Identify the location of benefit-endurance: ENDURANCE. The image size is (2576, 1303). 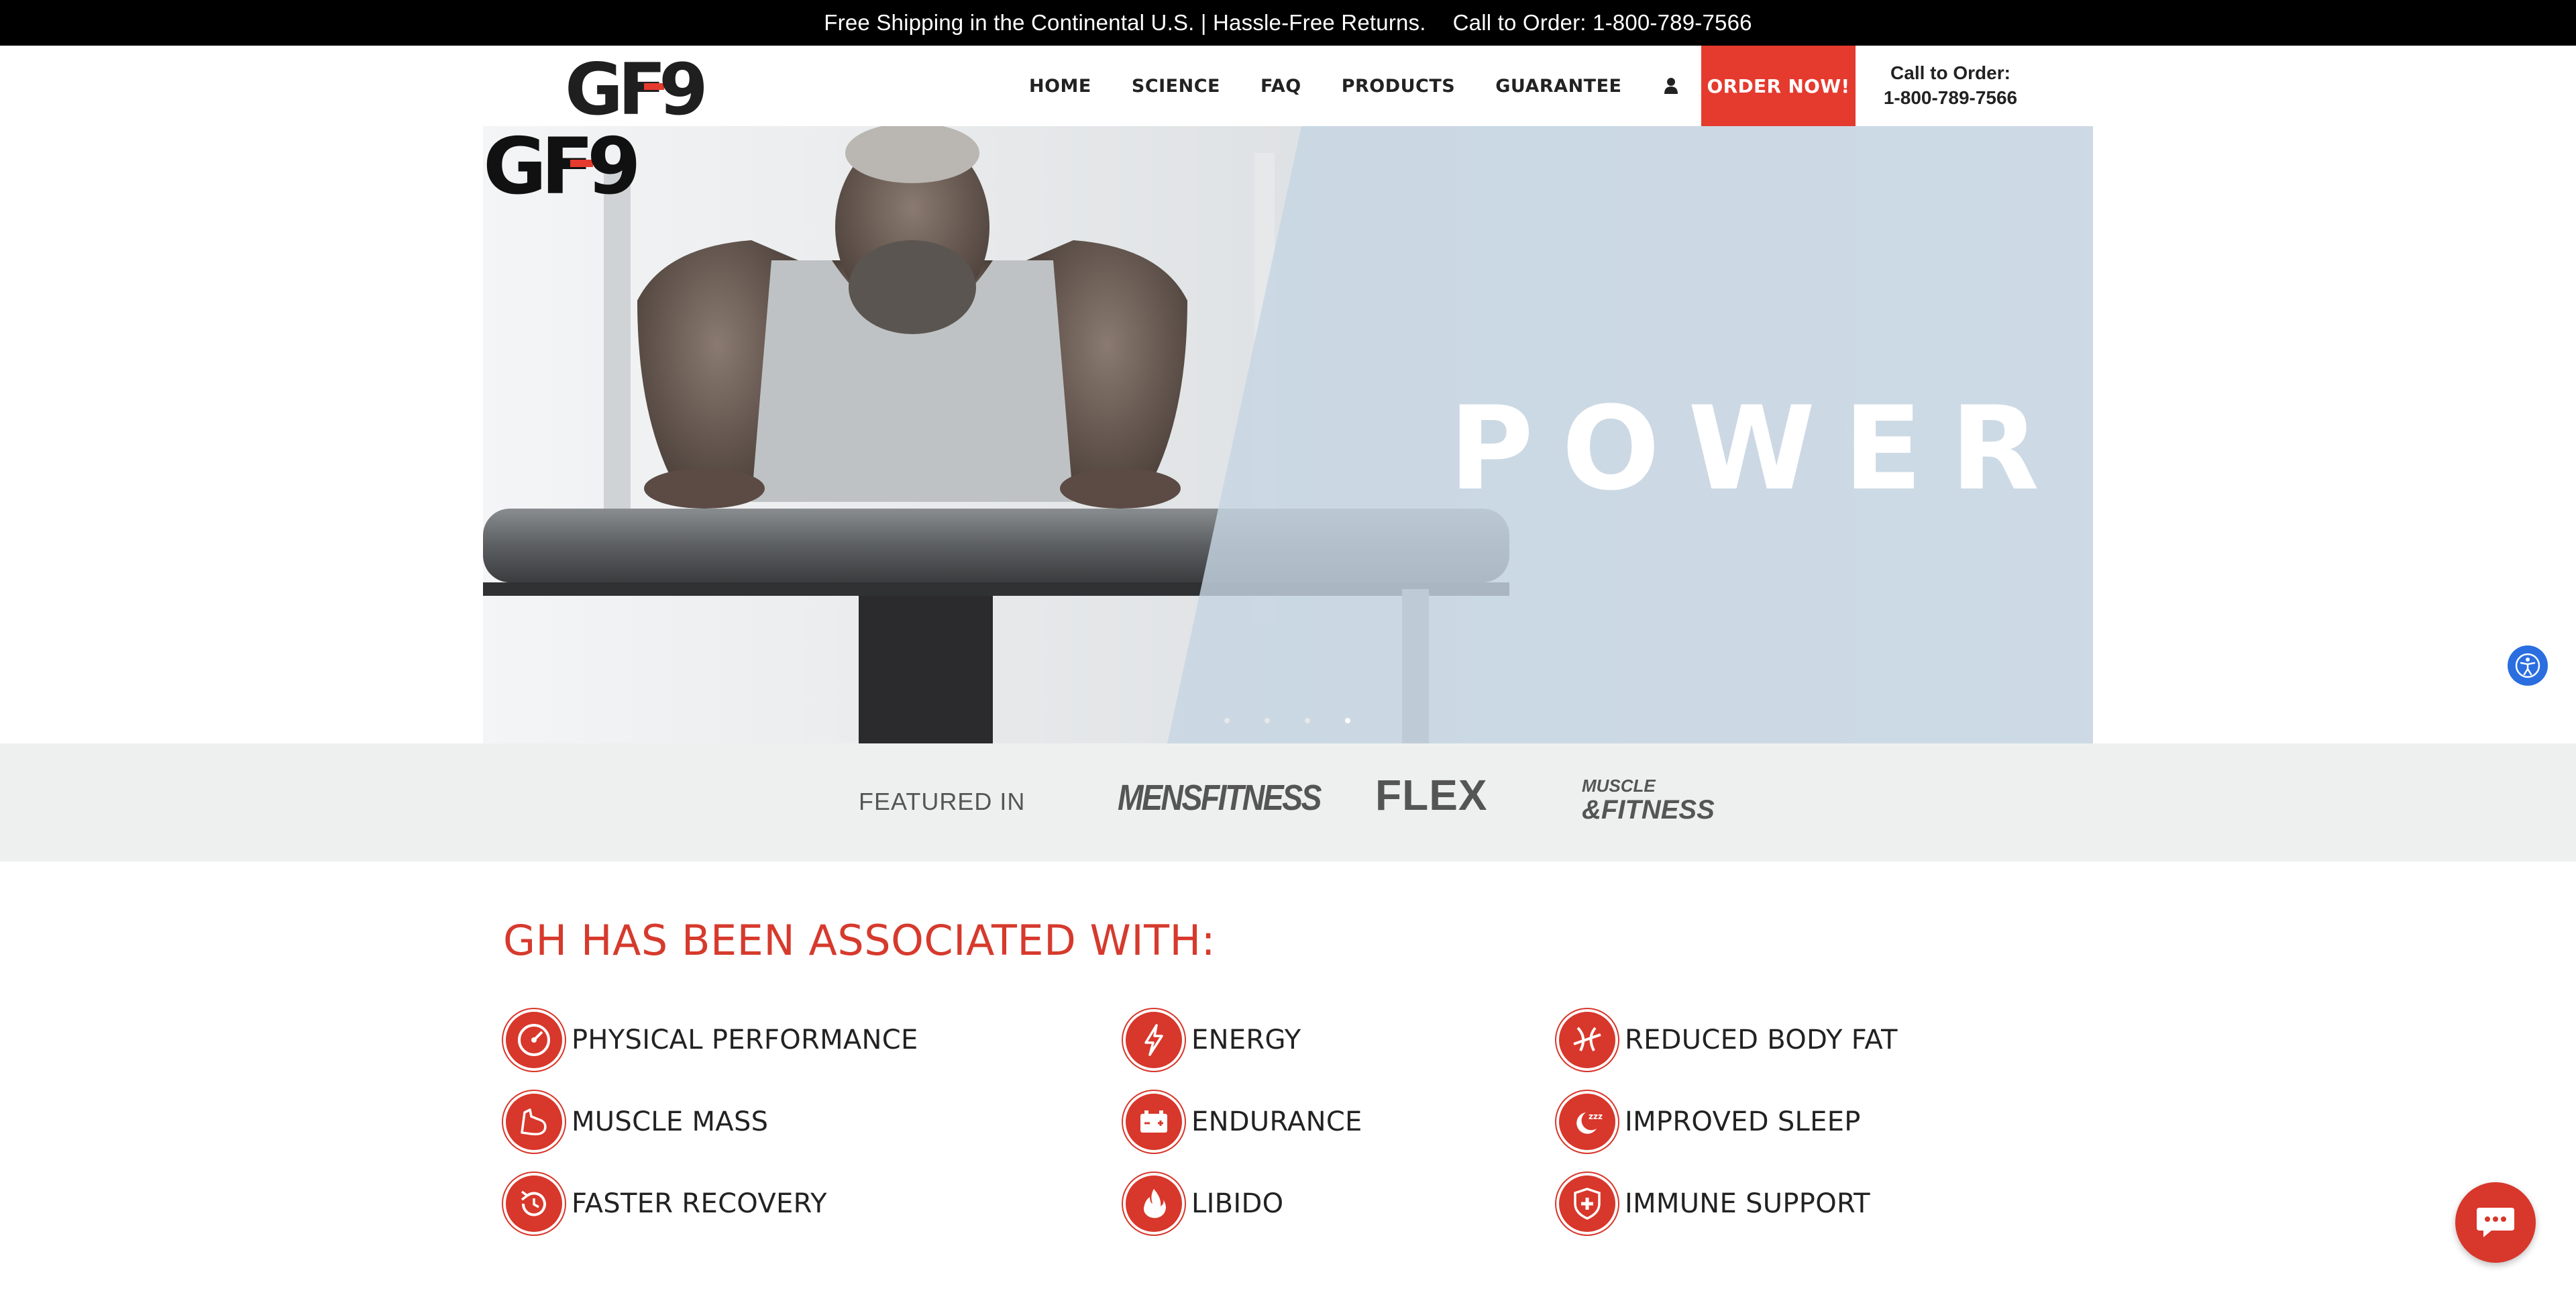
(1242, 1122).